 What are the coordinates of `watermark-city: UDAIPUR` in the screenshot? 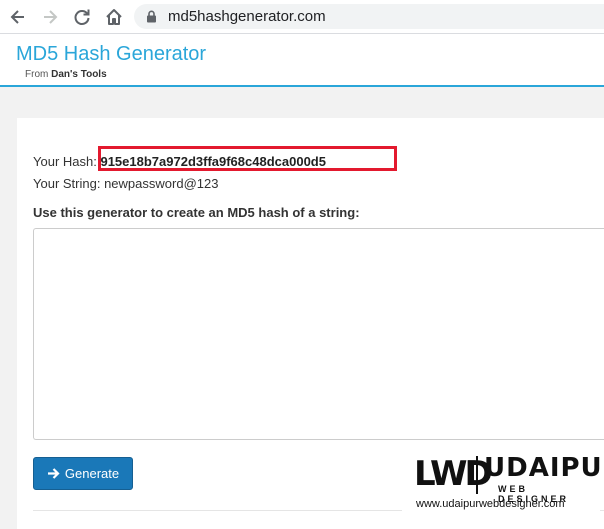 It's located at (544, 468).